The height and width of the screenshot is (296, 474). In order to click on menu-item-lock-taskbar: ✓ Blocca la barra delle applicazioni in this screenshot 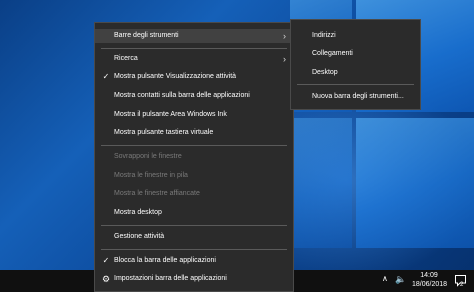, I will do `click(194, 261)`.